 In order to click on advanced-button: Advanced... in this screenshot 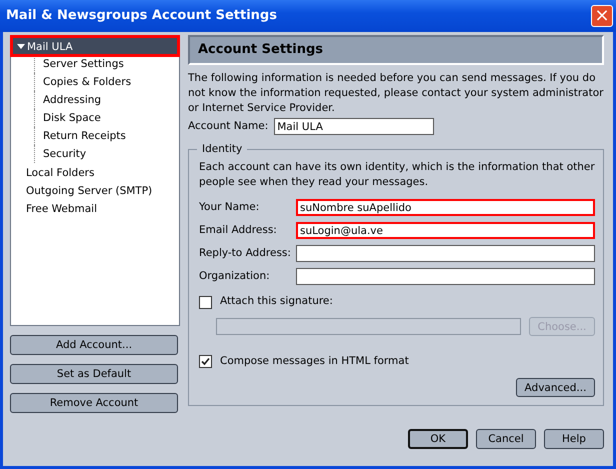, I will do `click(555, 387)`.